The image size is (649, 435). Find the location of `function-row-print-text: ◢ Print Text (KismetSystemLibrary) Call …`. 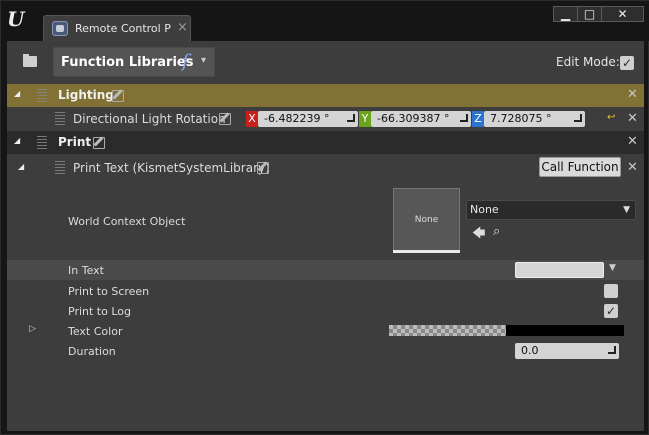

function-row-print-text: ◢ Print Text (KismetSystemLibrary) Call … is located at coordinates (325, 168).